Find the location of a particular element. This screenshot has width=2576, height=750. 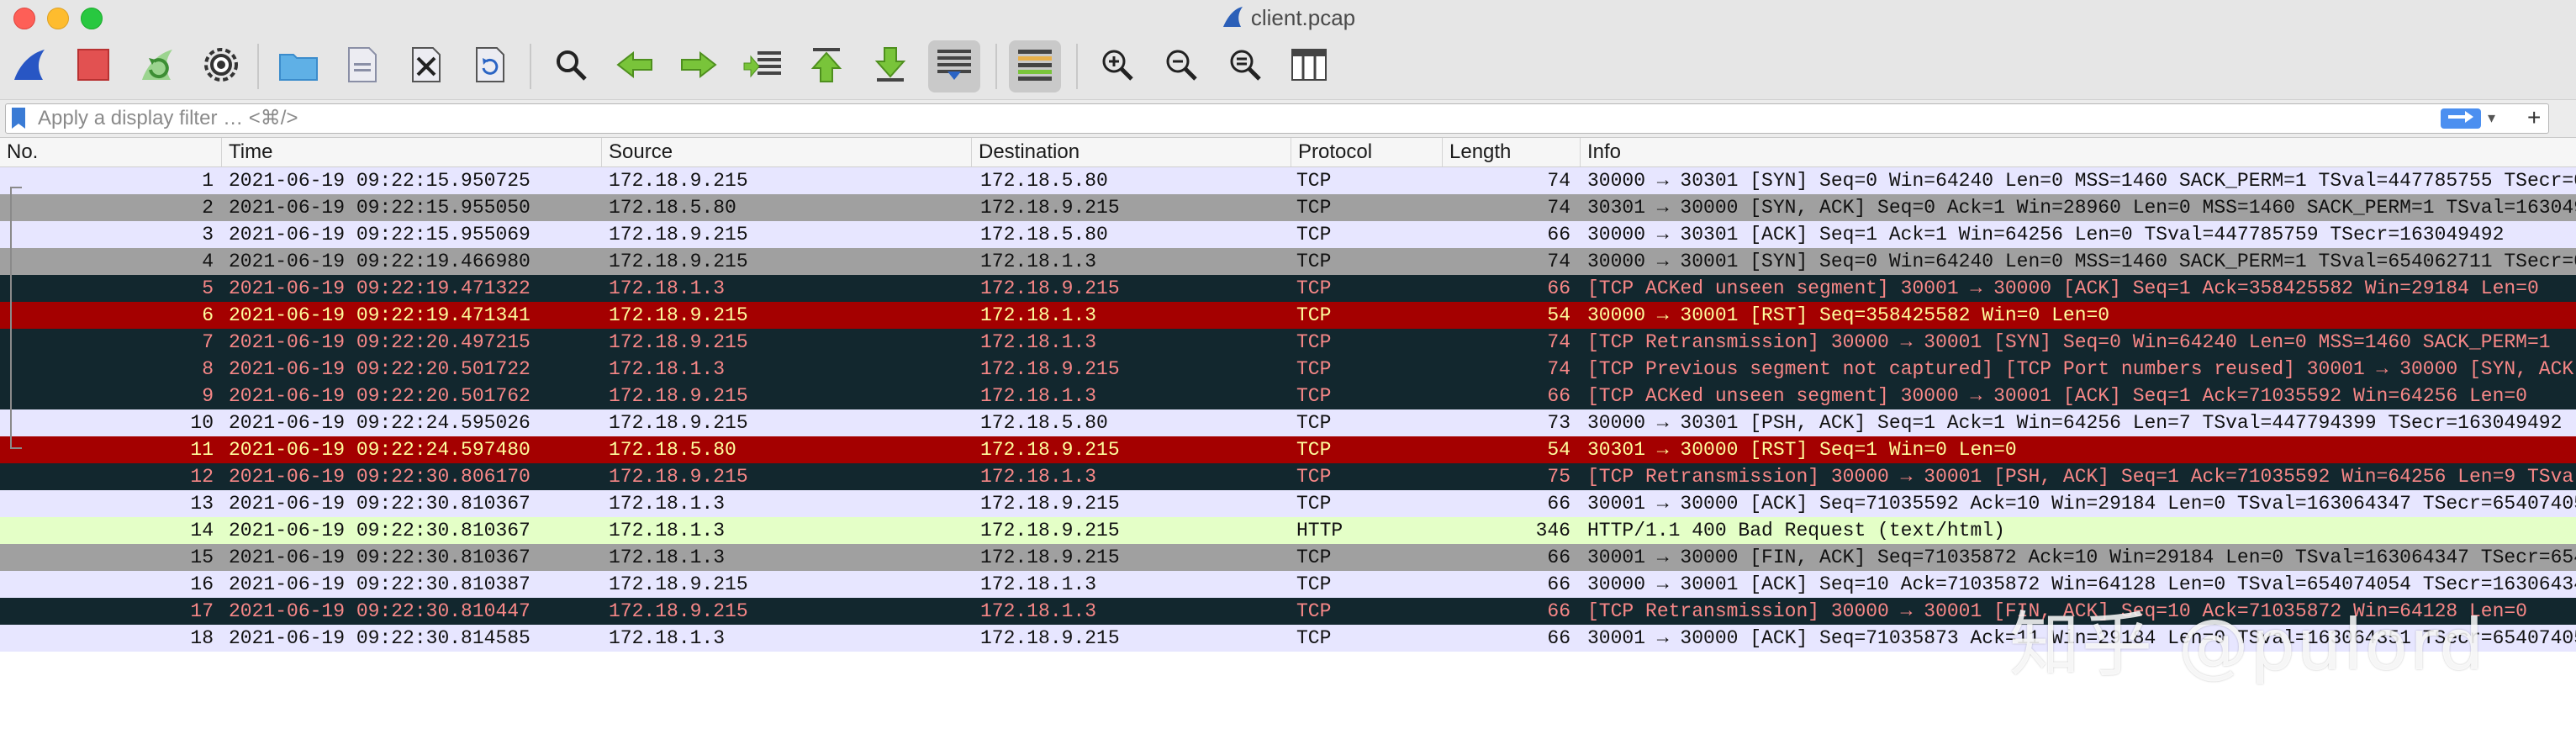

zoom-in-button is located at coordinates (1117, 66).